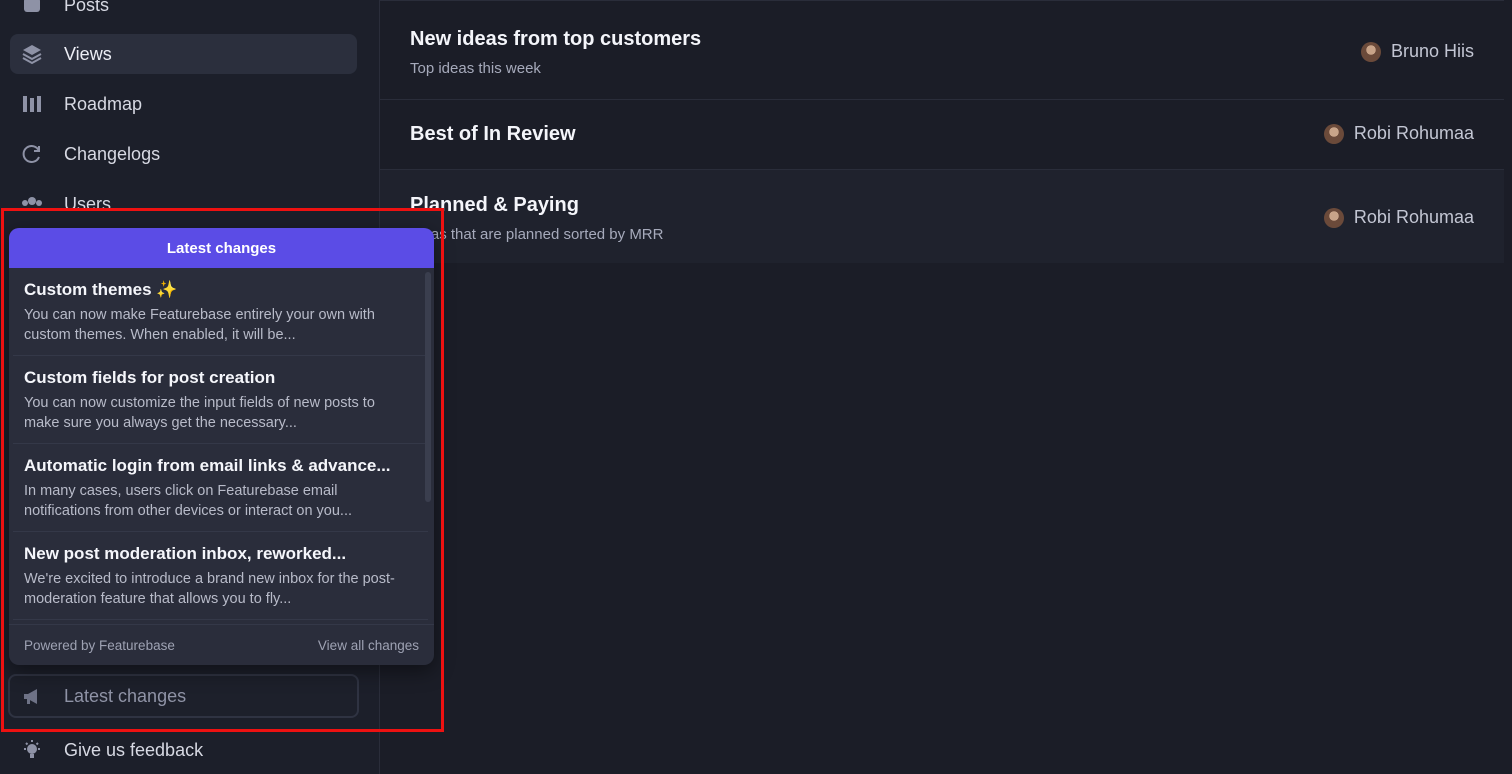 Image resolution: width=1512 pixels, height=774 pixels. What do you see at coordinates (32, 104) in the screenshot?
I see `roadmap-icon` at bounding box center [32, 104].